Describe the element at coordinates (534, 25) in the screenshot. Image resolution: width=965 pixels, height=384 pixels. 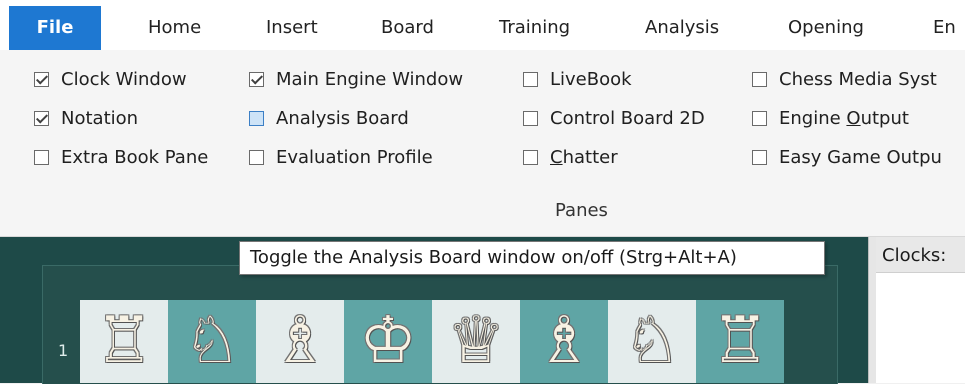
I see `tab-training: Training` at that location.